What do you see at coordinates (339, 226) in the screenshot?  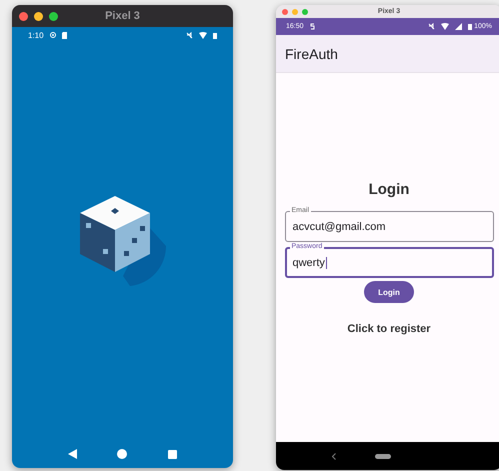 I see `field-value: acvcut@gmail.com` at bounding box center [339, 226].